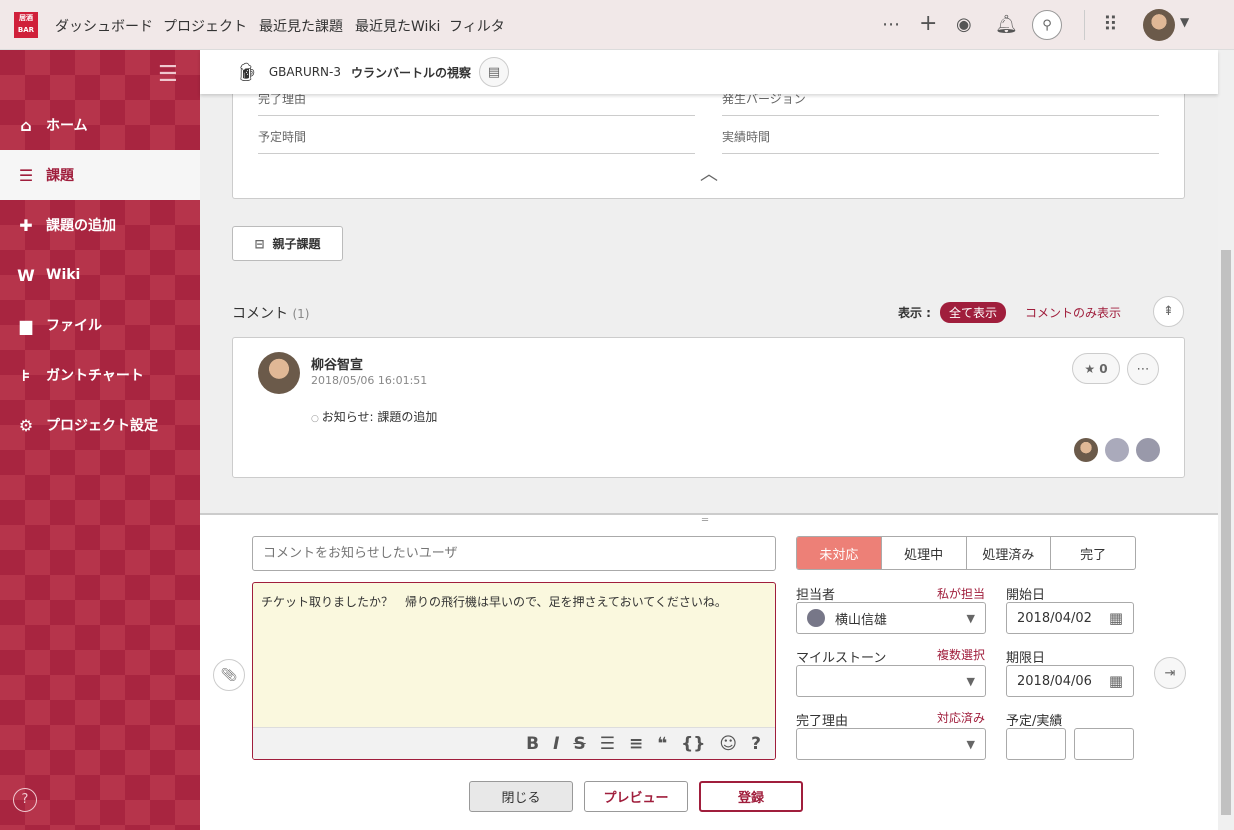 The image size is (1234, 830). What do you see at coordinates (301, 314) in the screenshot?
I see `comments-count: (1)` at bounding box center [301, 314].